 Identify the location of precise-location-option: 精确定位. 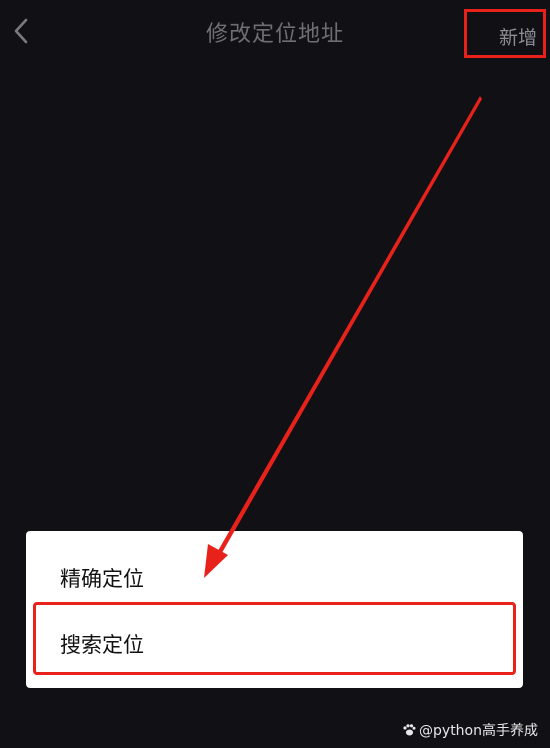
(102, 578).